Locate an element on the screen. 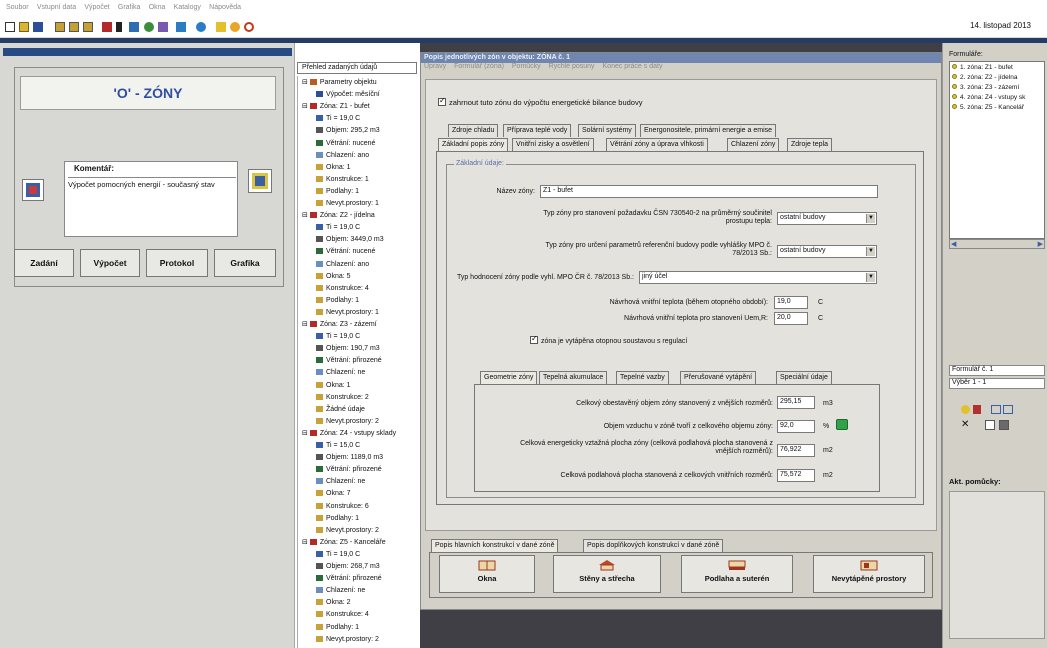 Image resolution: width=1047 pixels, height=648 pixels. tree-node: ⊟ Zóna: Z5 - Kanceláře is located at coordinates (344, 542).